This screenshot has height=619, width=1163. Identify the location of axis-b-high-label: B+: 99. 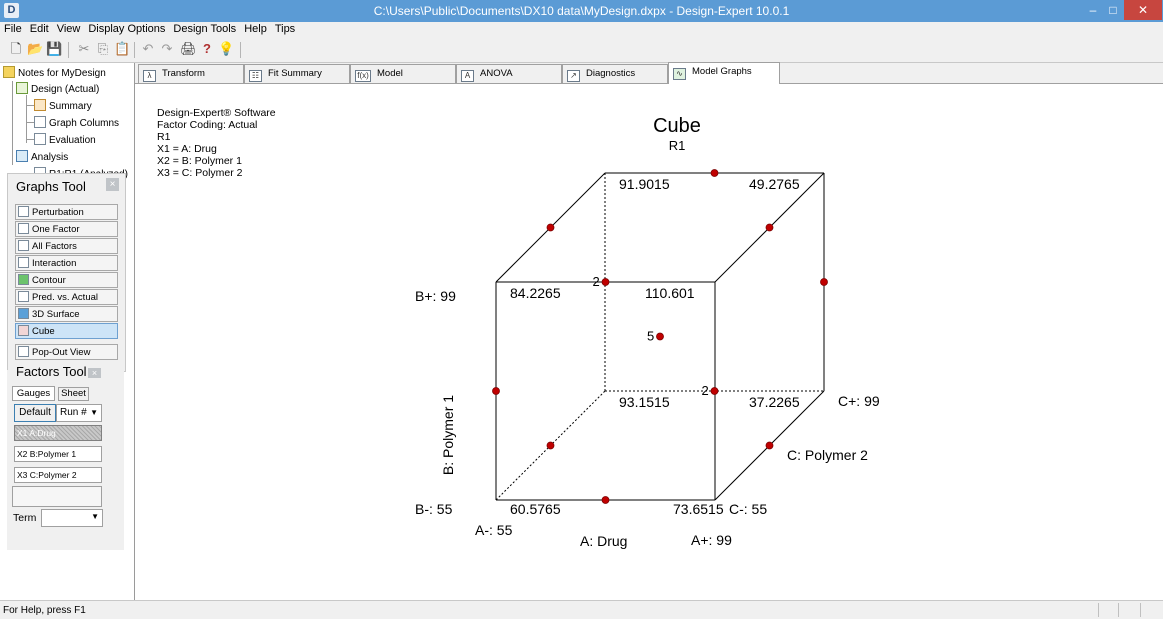
(435, 296).